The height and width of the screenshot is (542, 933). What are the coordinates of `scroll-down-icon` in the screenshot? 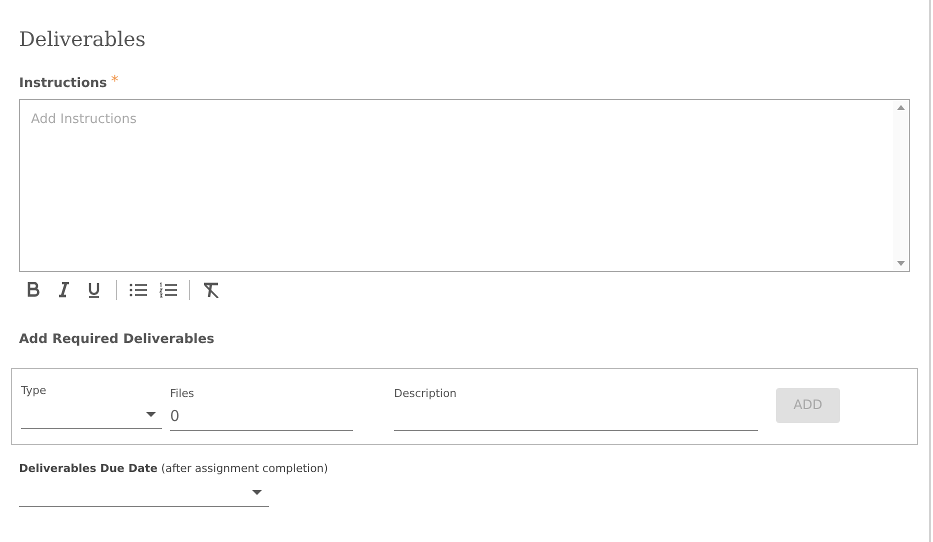 It's located at (901, 263).